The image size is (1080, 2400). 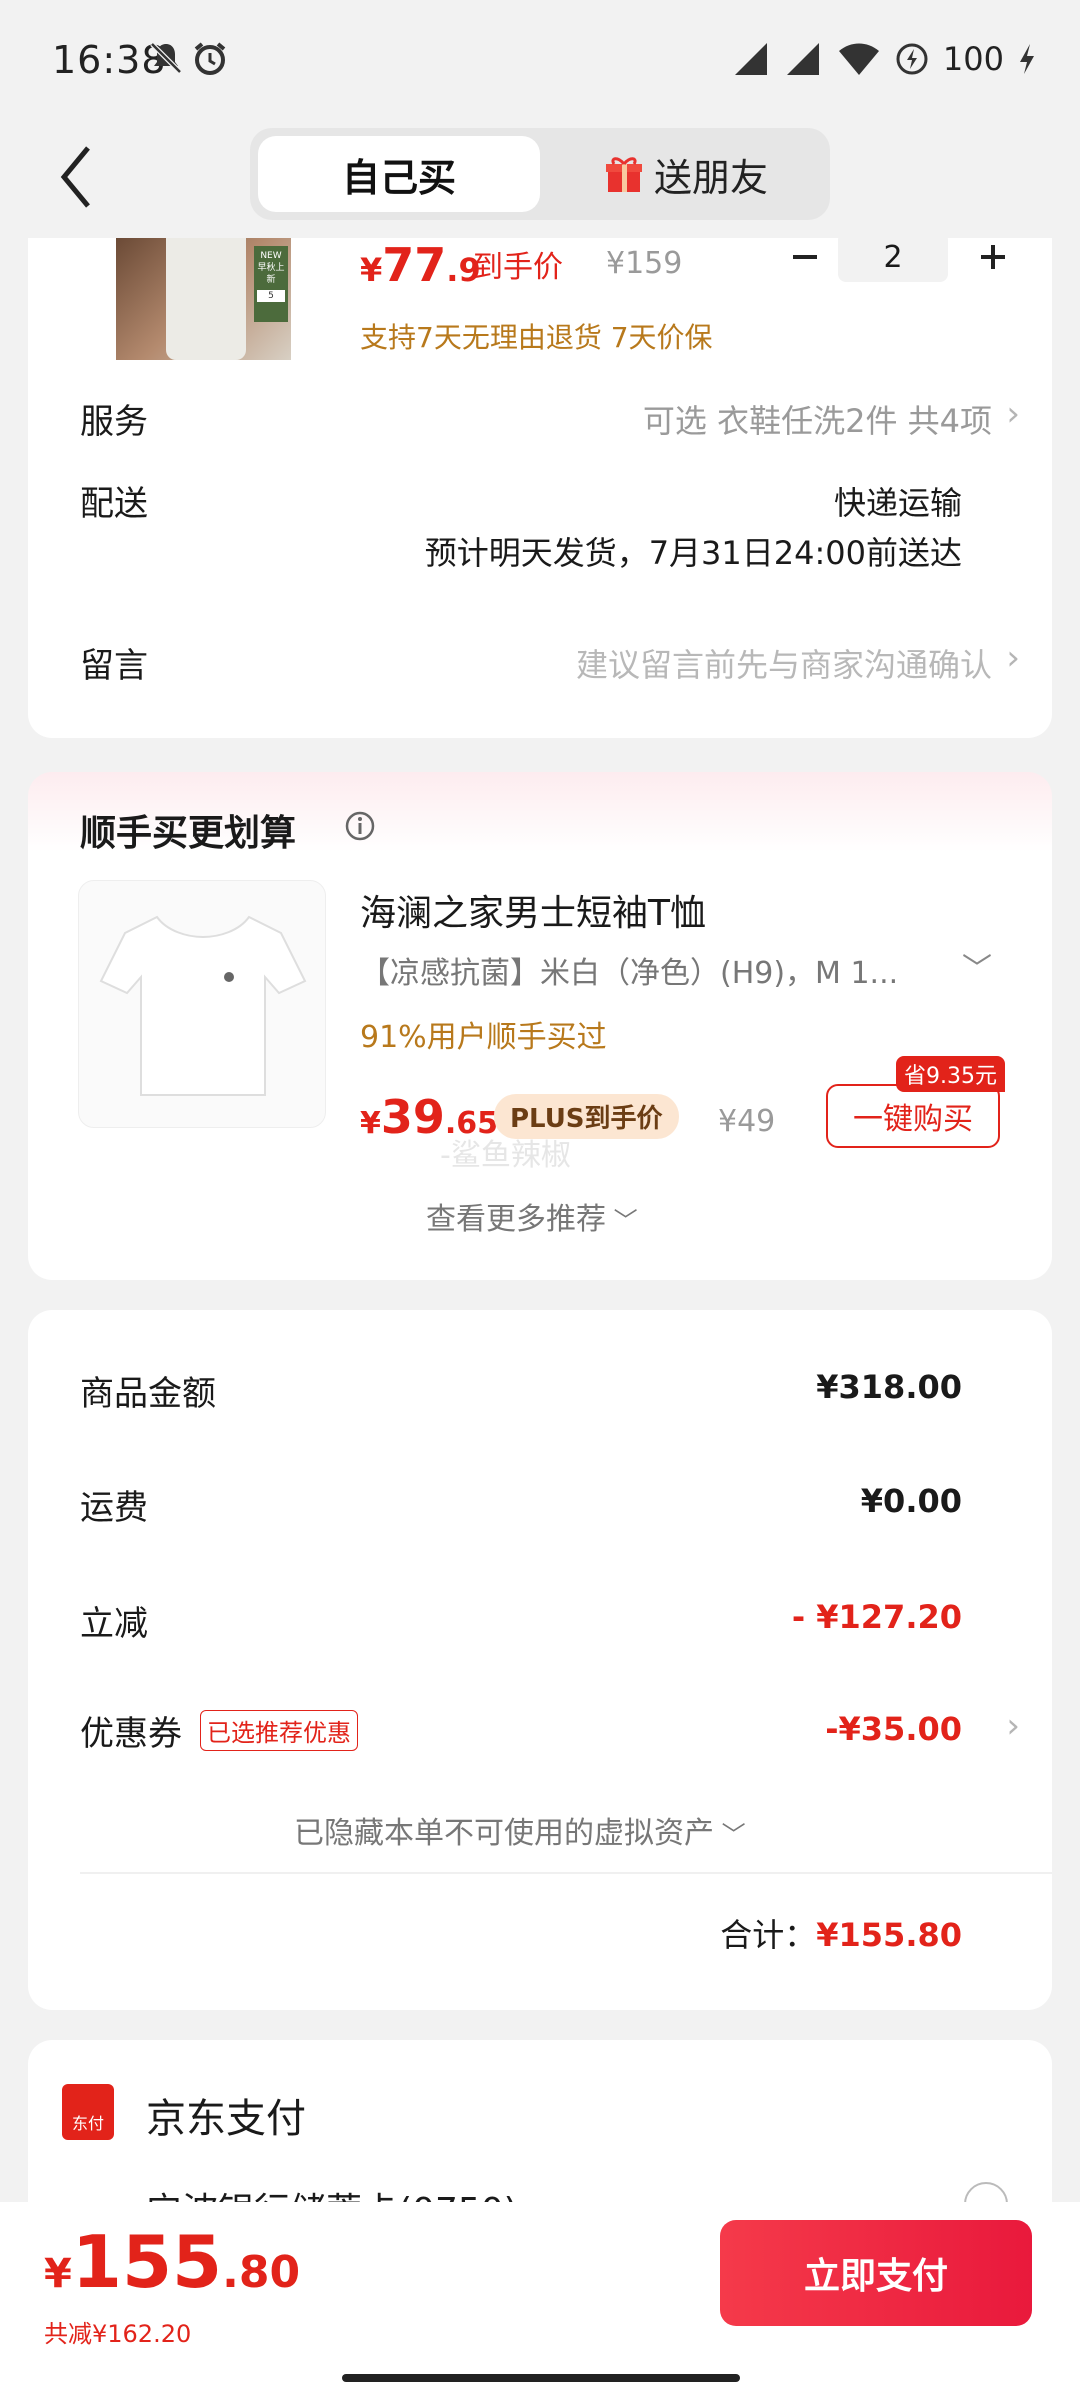 I want to click on shipping-value: ¥0.00, so click(x=911, y=1501).